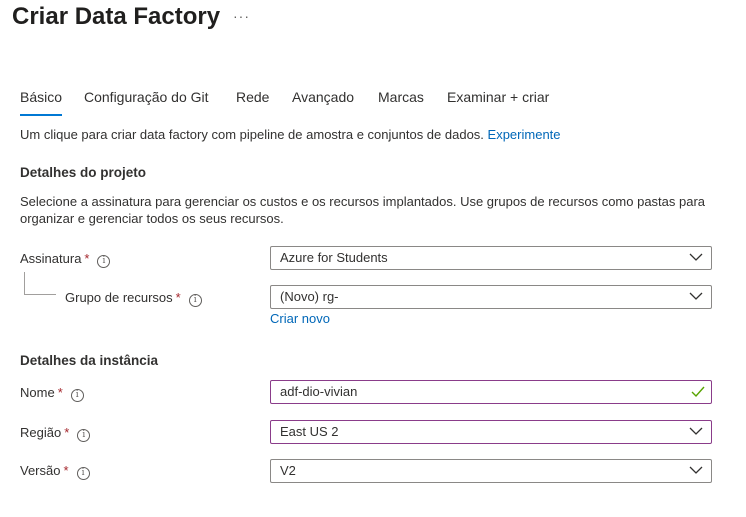  I want to click on resource-group-label-text: Grupo de recursos, so click(119, 297).